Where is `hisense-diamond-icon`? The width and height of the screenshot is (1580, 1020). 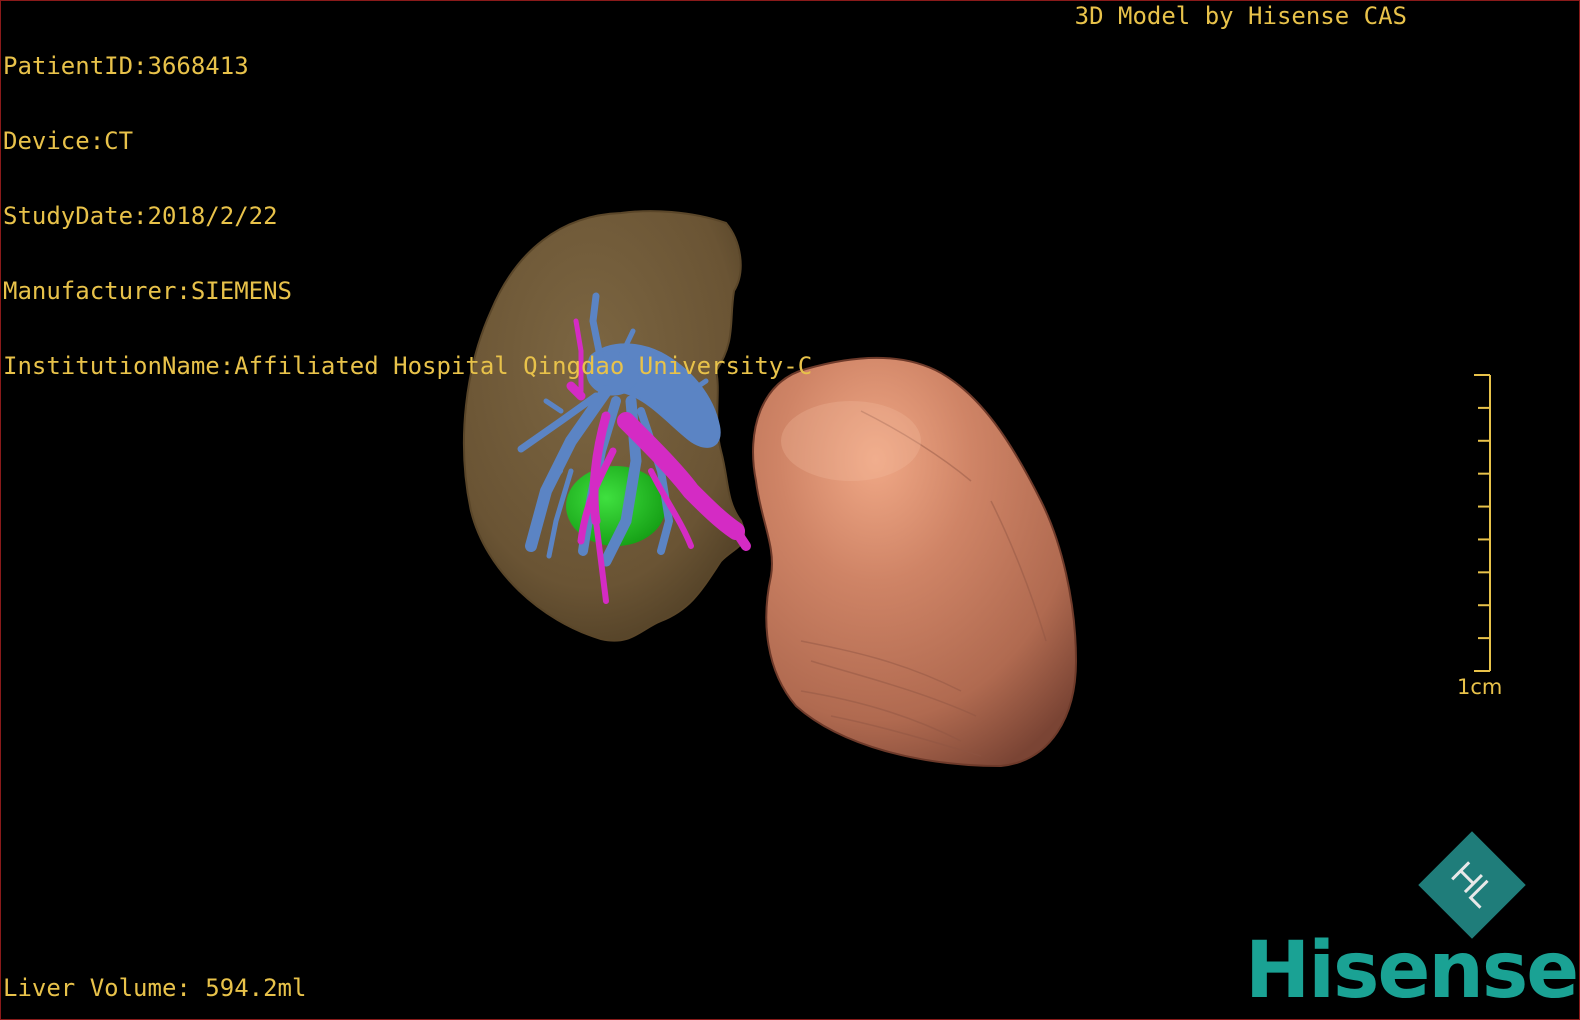 hisense-diamond-icon is located at coordinates (1472, 885).